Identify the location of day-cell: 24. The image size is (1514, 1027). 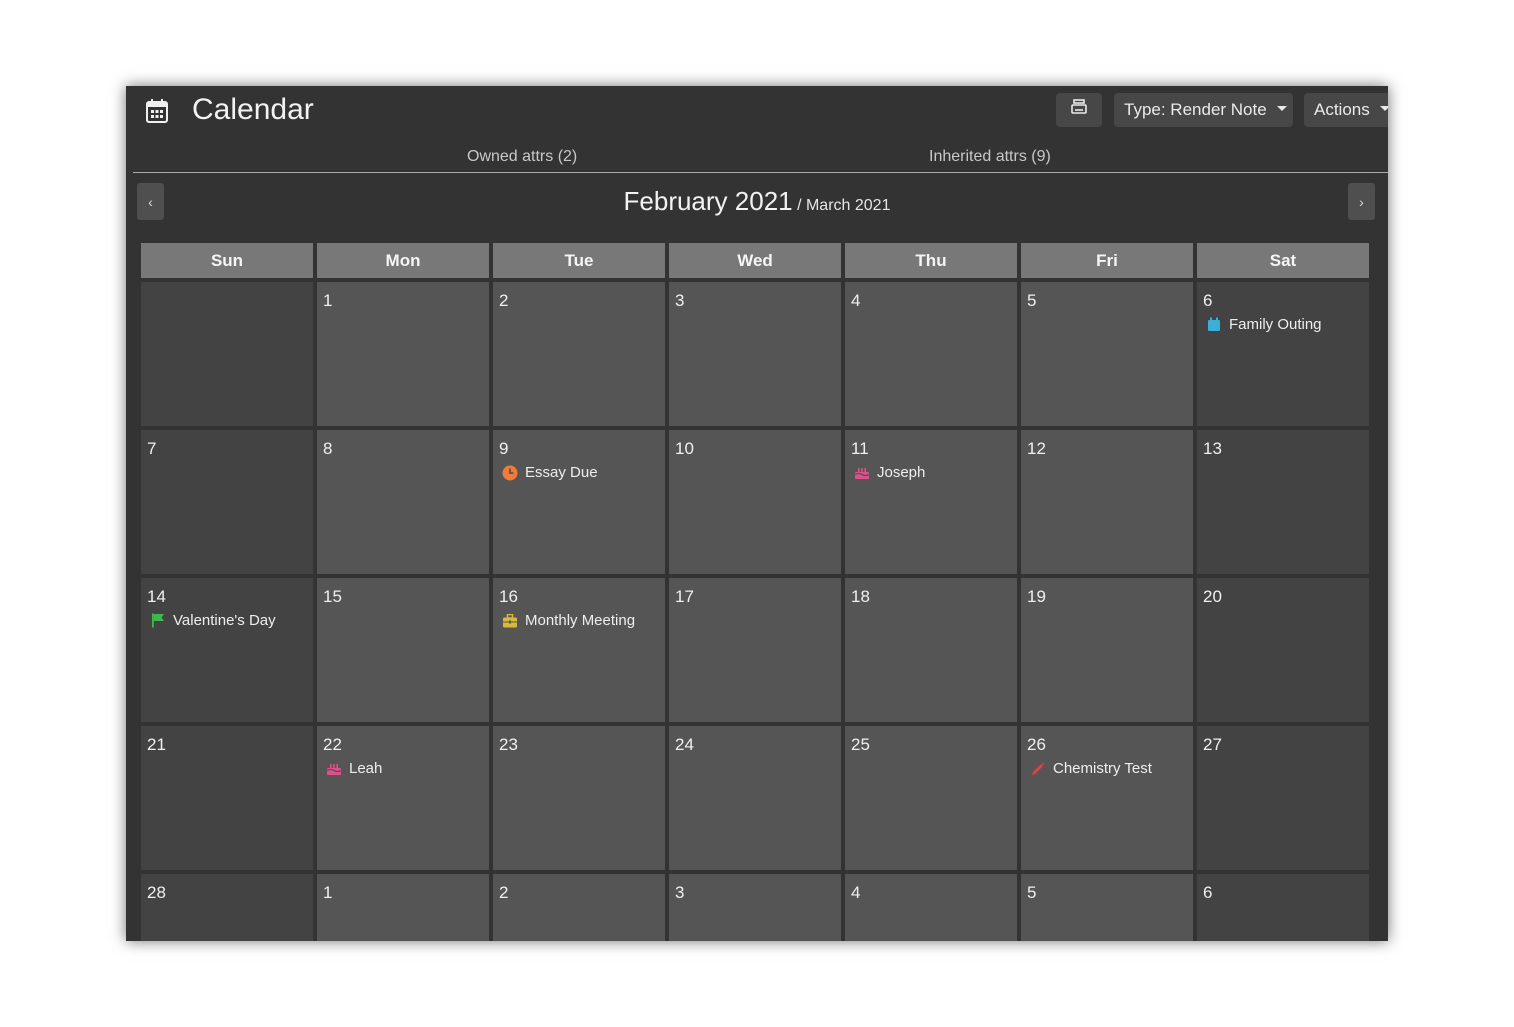
(755, 798).